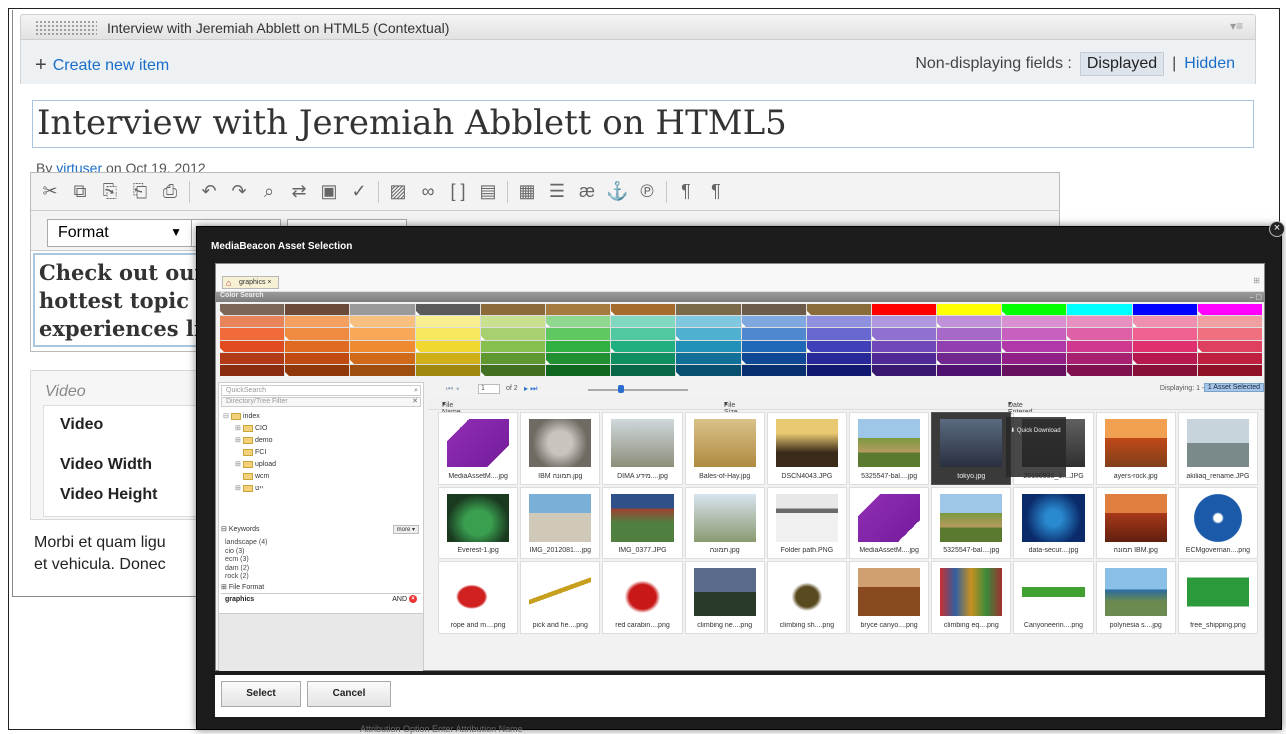 This screenshot has height=734, width=1286. Describe the element at coordinates (889, 597) in the screenshot. I see `asset-tile: bryce canyo....png` at that location.